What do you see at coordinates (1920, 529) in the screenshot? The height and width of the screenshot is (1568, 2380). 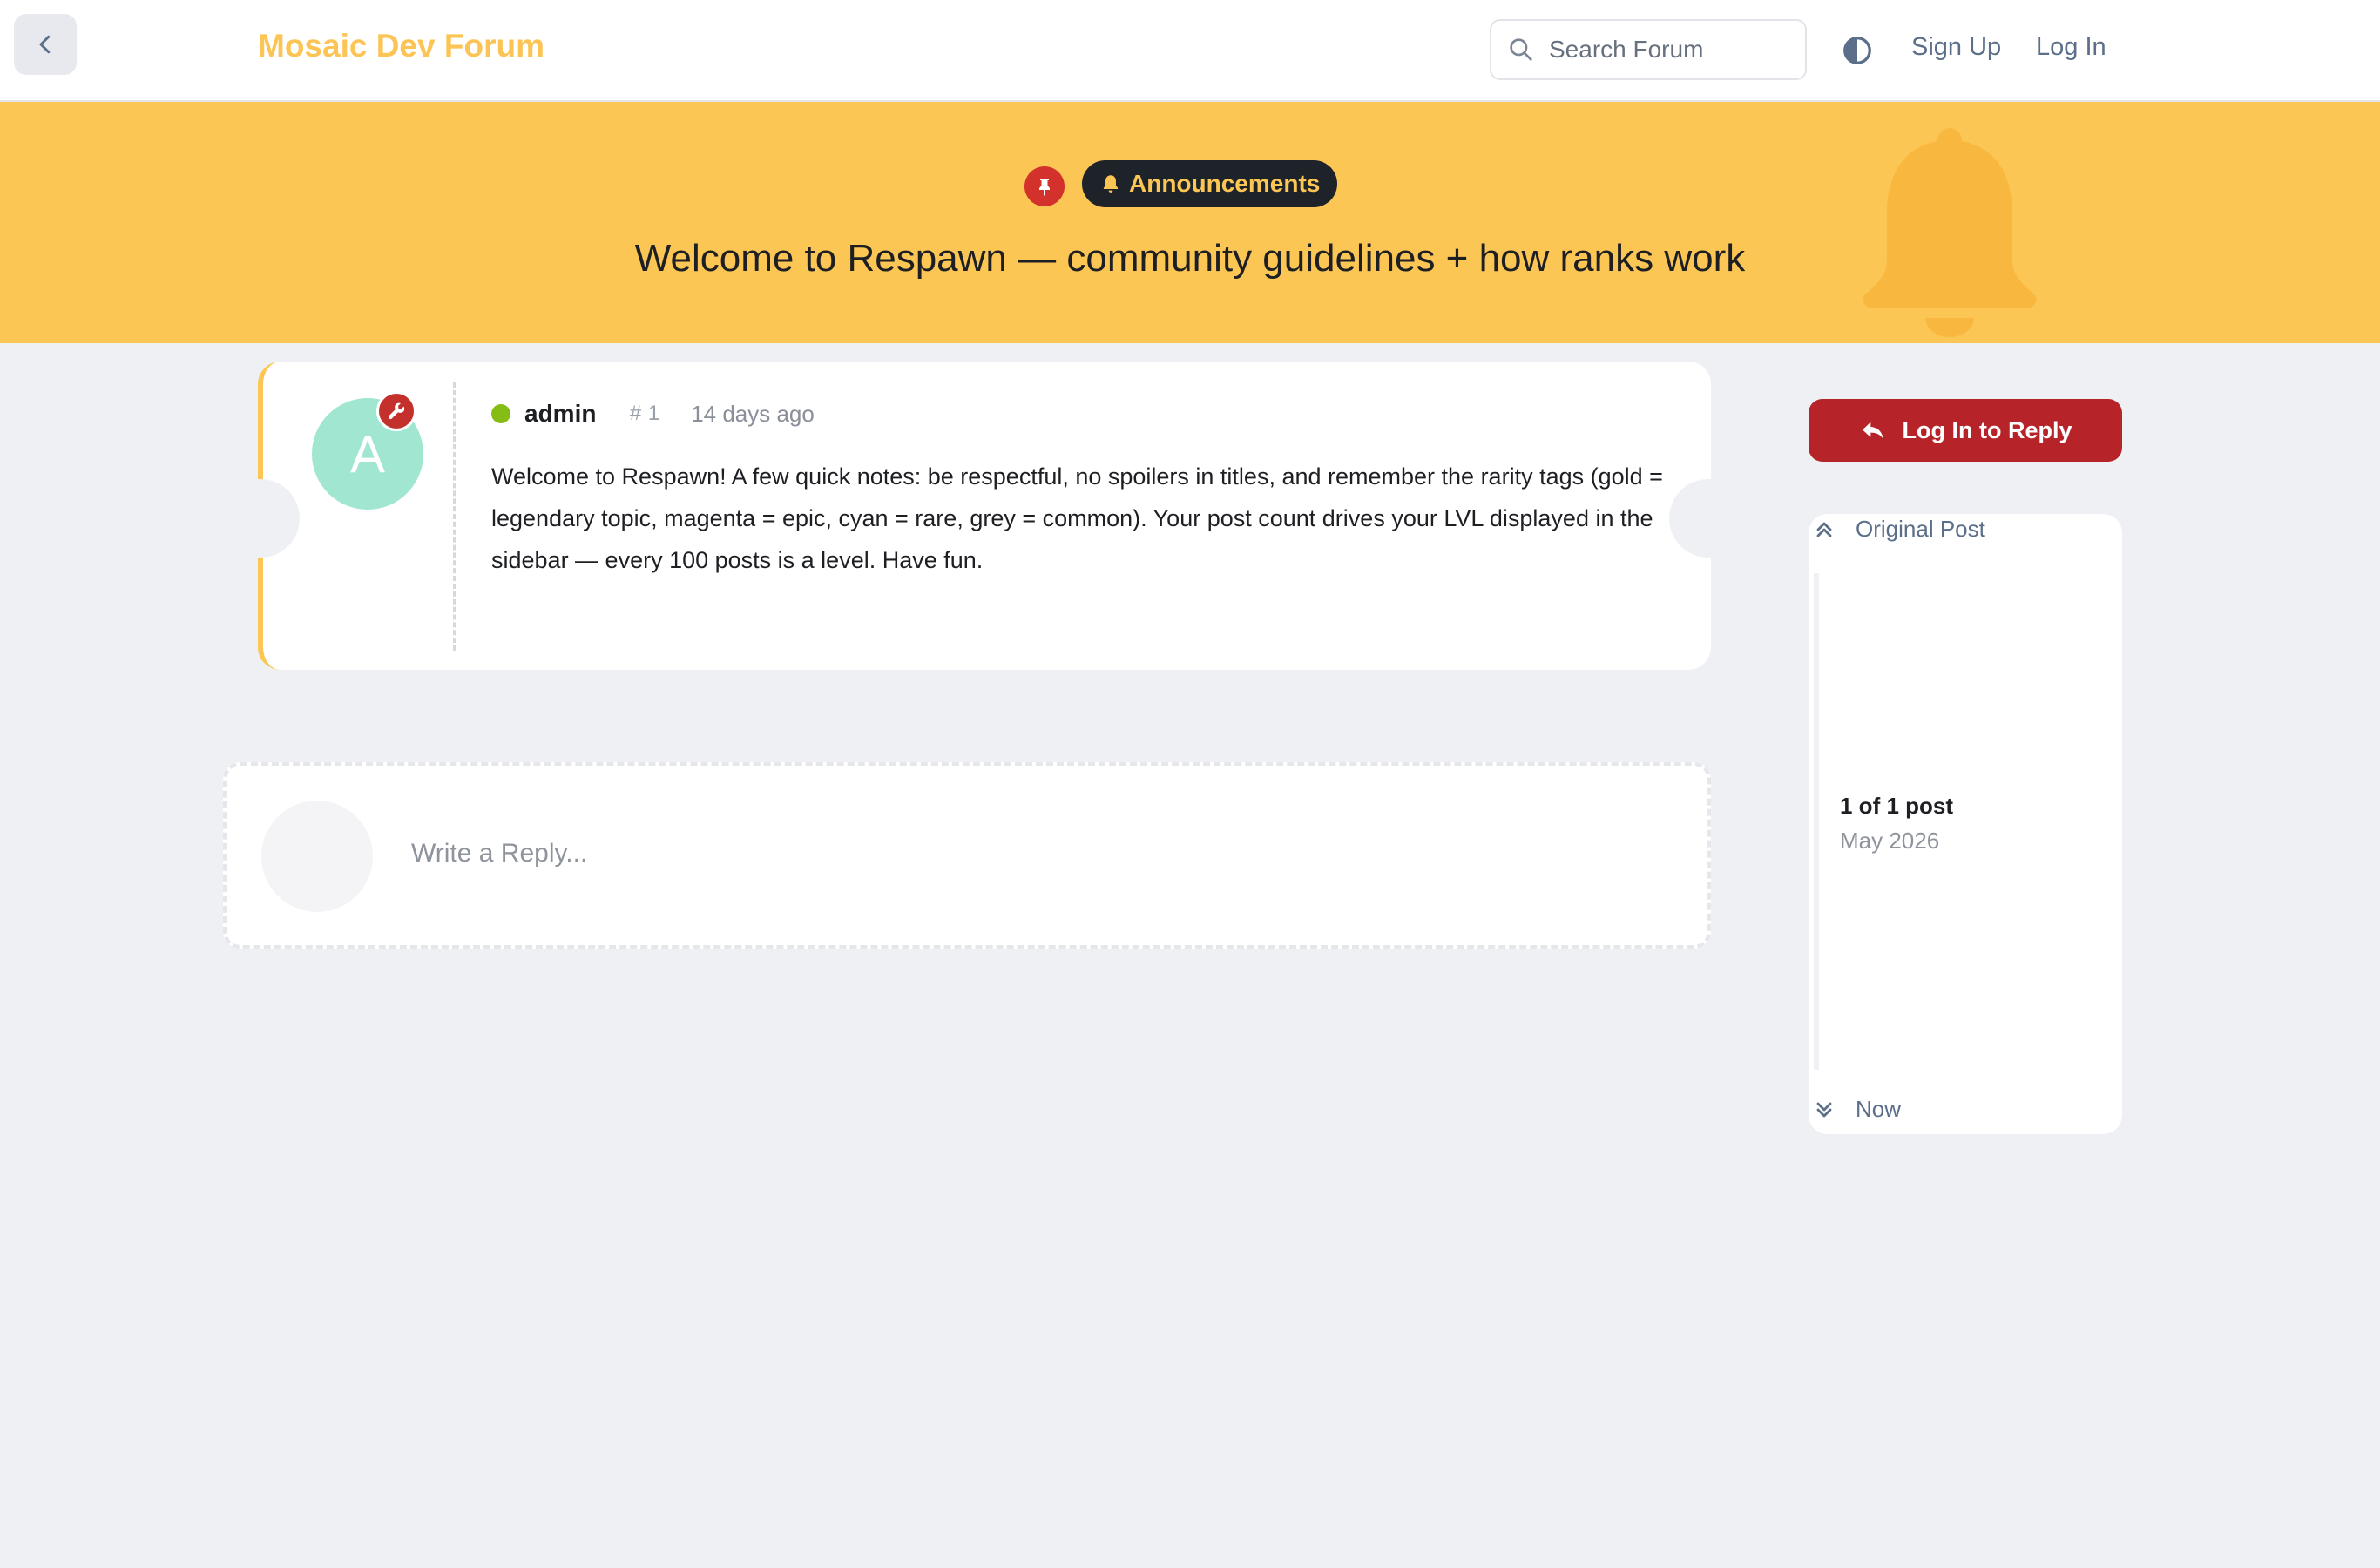 I see `timeline-top-label: Original Post` at bounding box center [1920, 529].